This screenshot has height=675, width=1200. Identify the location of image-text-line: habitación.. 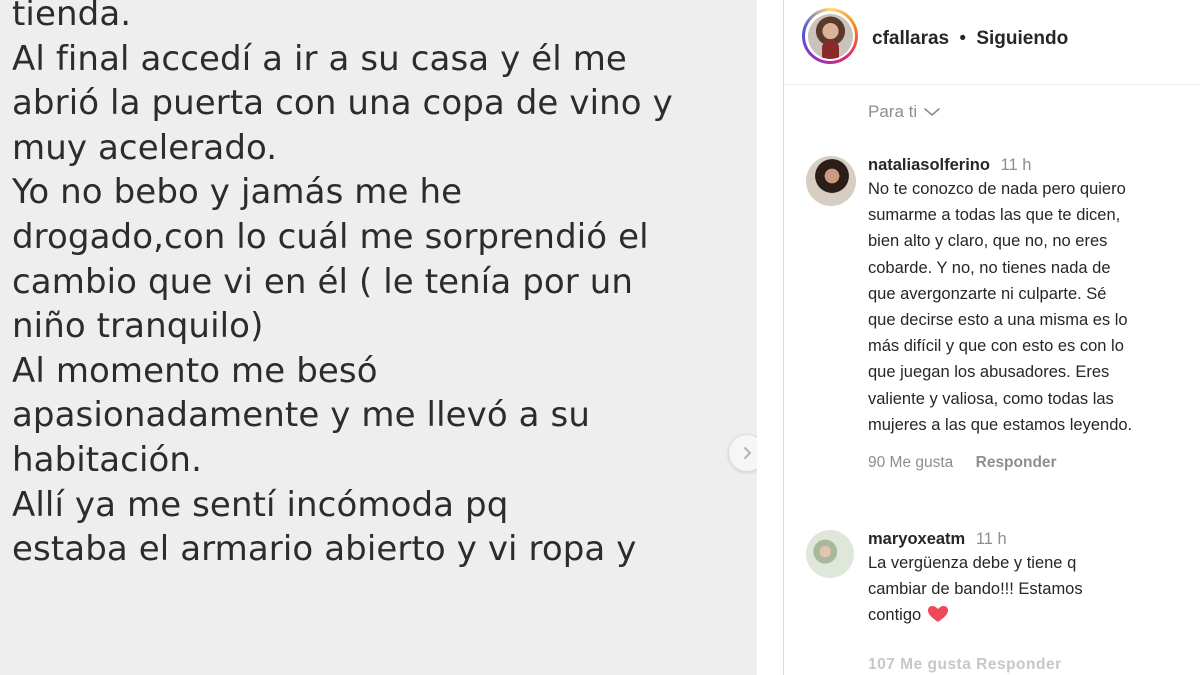
(107, 459).